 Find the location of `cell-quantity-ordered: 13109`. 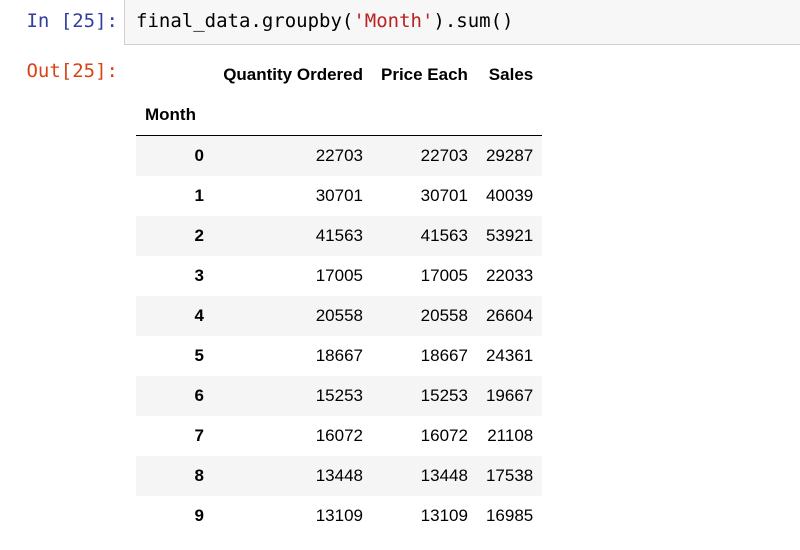

cell-quantity-ordered: 13109 is located at coordinates (339, 515).